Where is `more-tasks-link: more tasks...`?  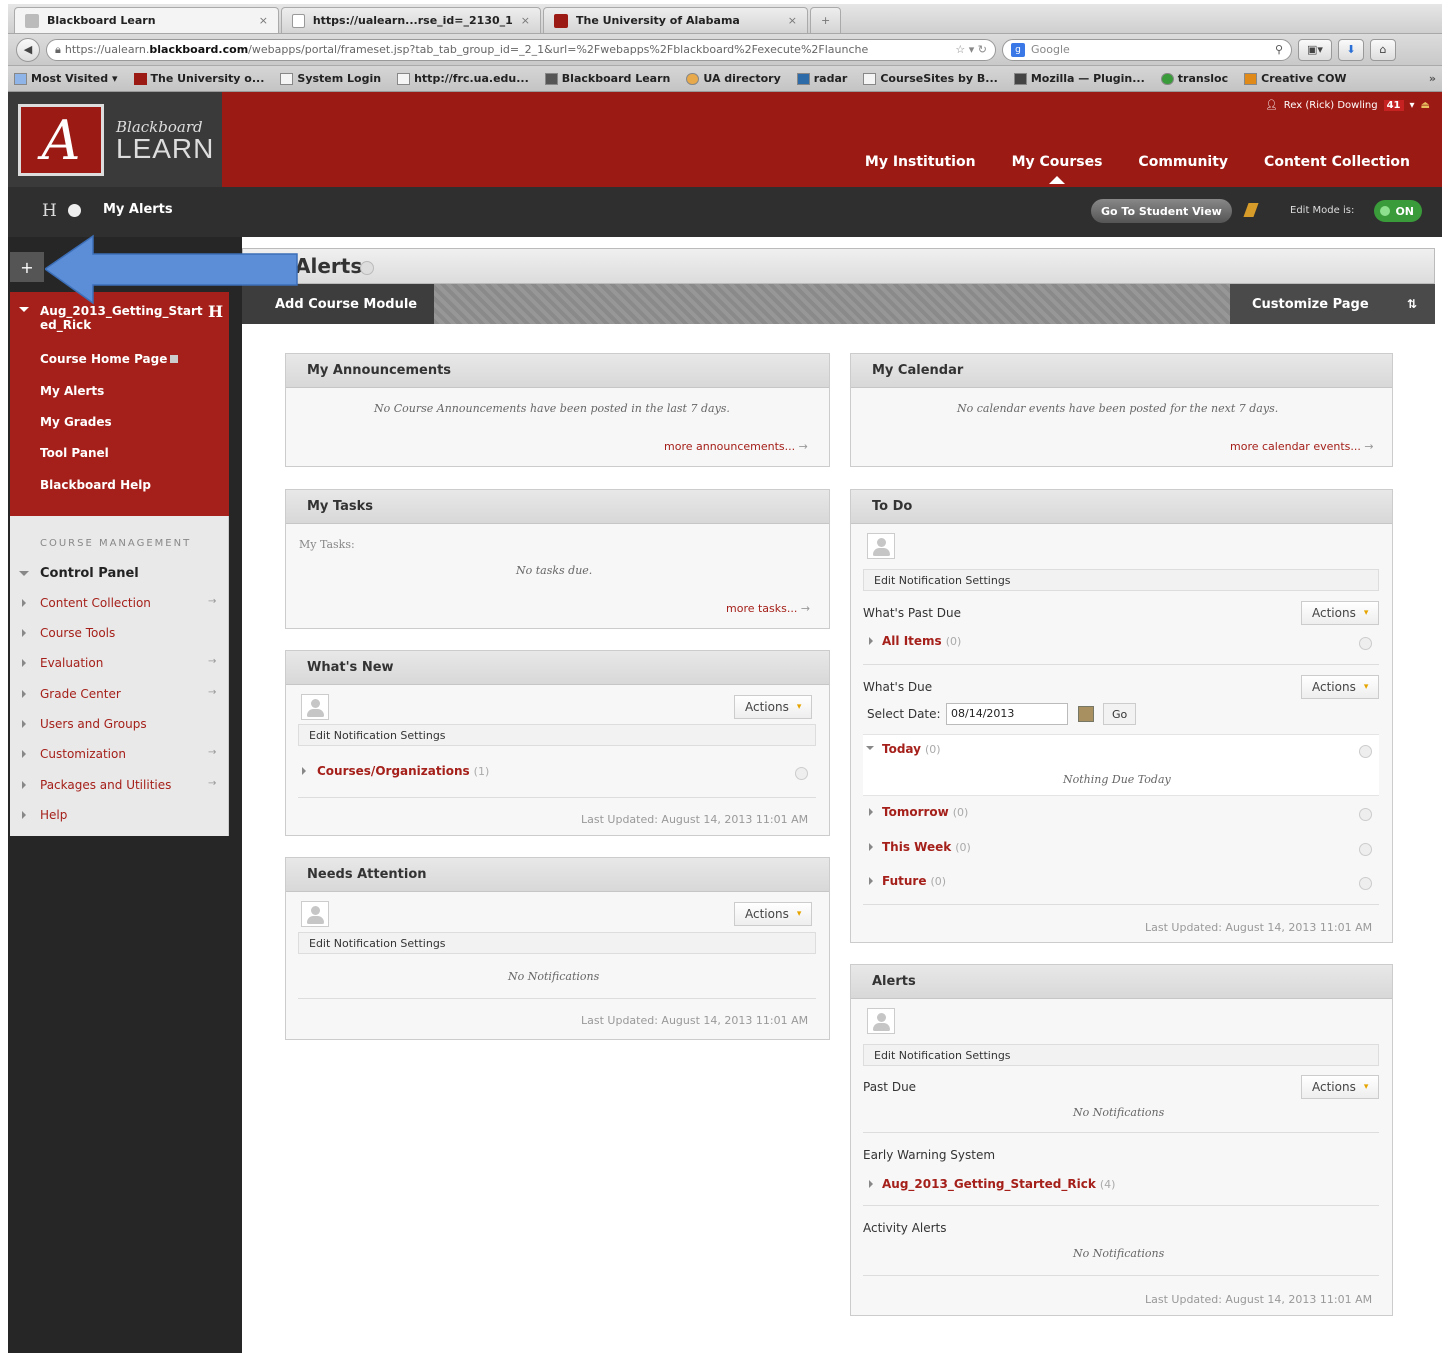 more-tasks-link: more tasks... is located at coordinates (768, 608).